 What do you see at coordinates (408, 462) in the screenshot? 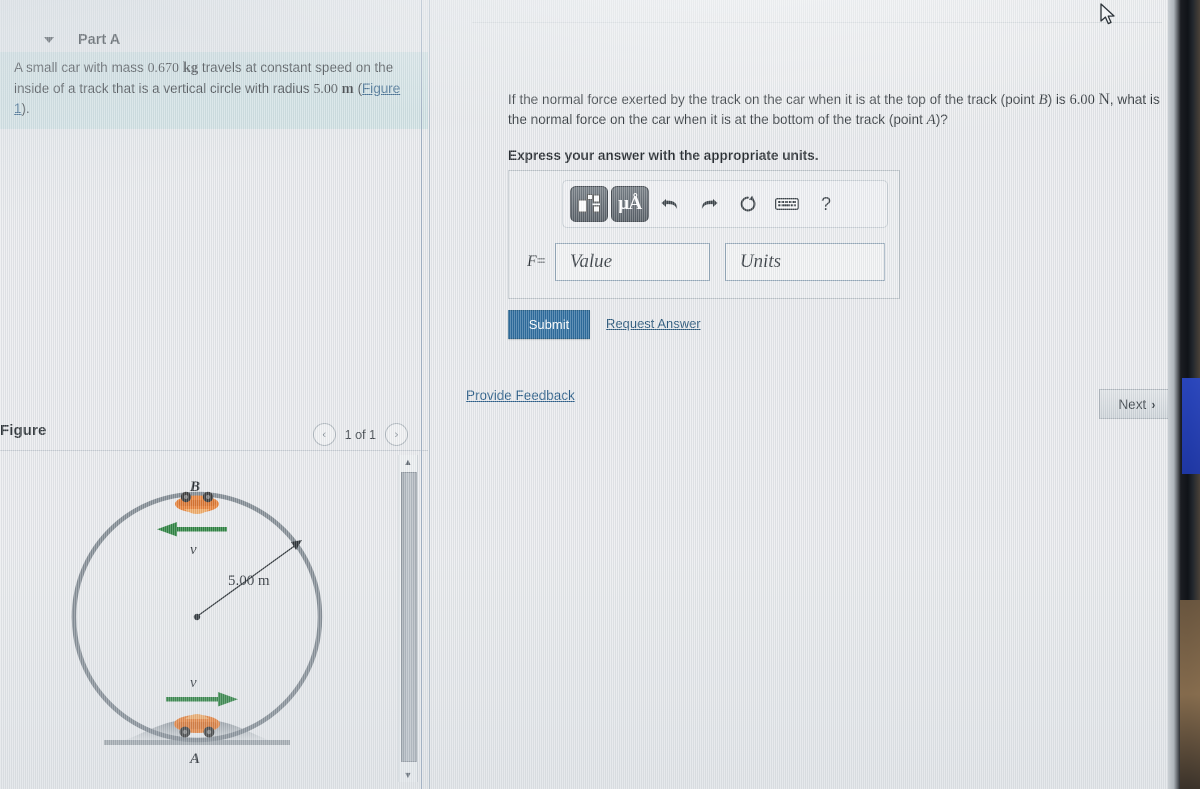
I see `scroll-up-arrow: ▲` at bounding box center [408, 462].